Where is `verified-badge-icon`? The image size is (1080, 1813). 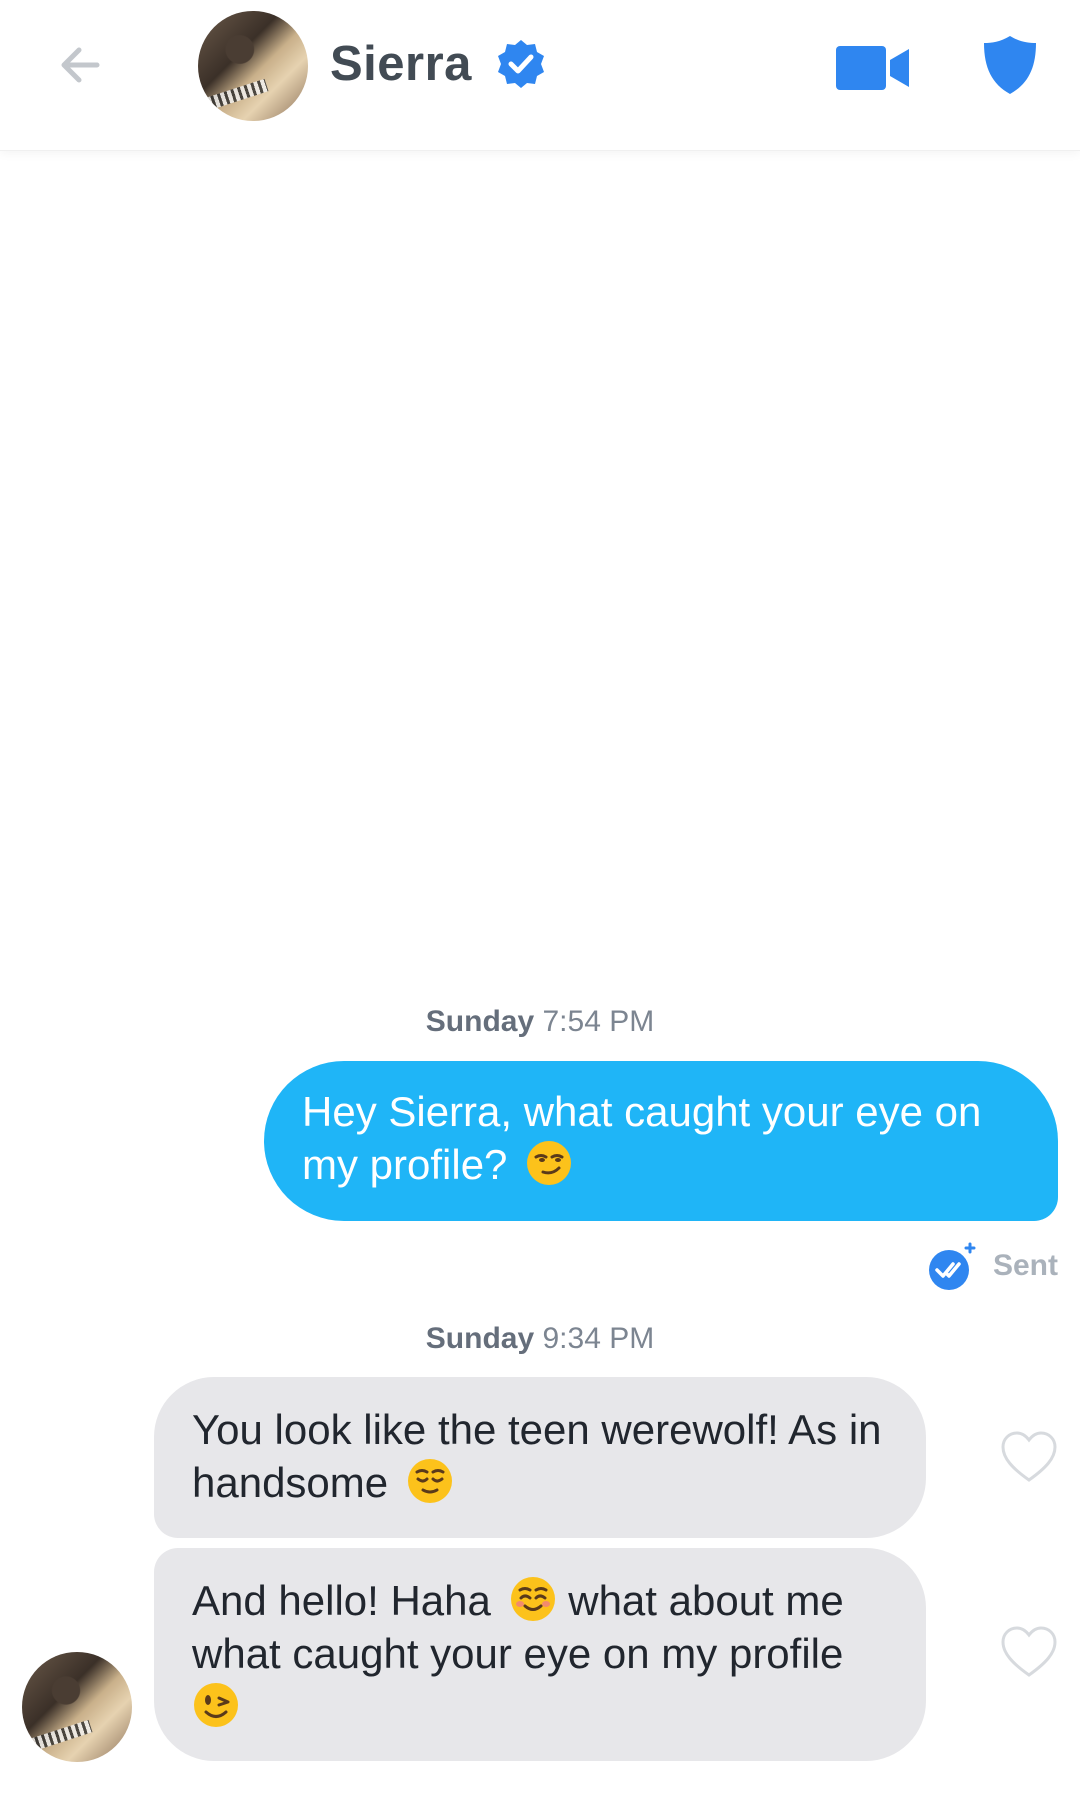
verified-badge-icon is located at coordinates (521, 64).